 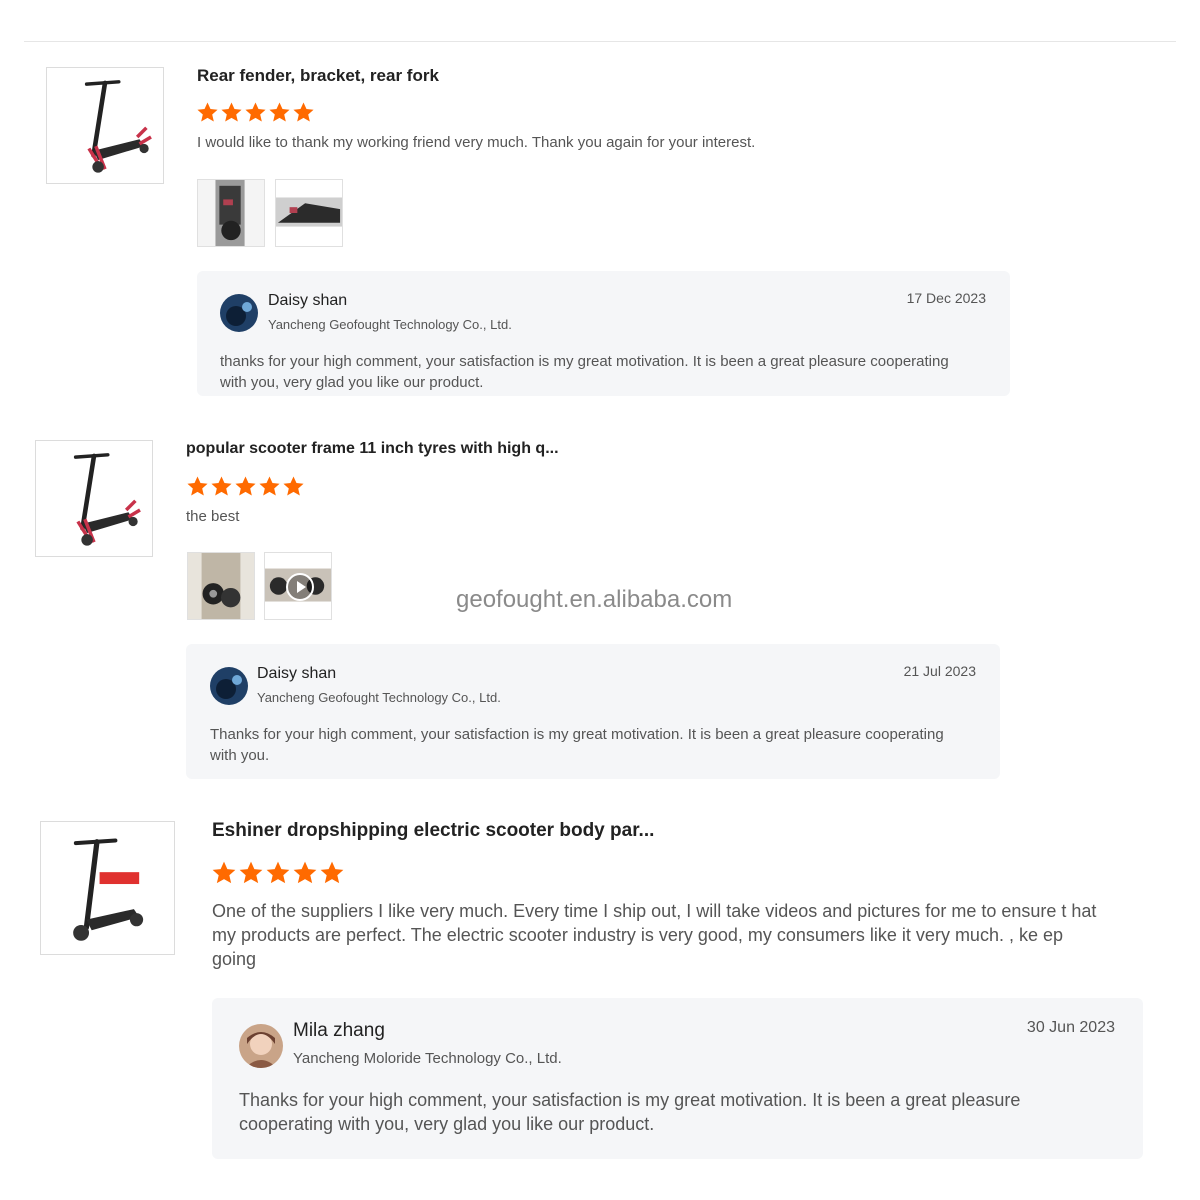 I want to click on play-icon, so click(x=300, y=587).